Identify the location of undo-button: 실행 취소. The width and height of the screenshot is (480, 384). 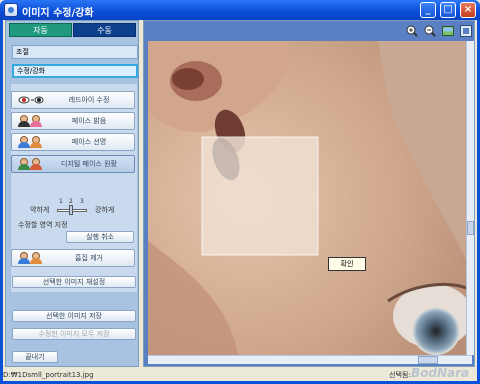
(100, 237).